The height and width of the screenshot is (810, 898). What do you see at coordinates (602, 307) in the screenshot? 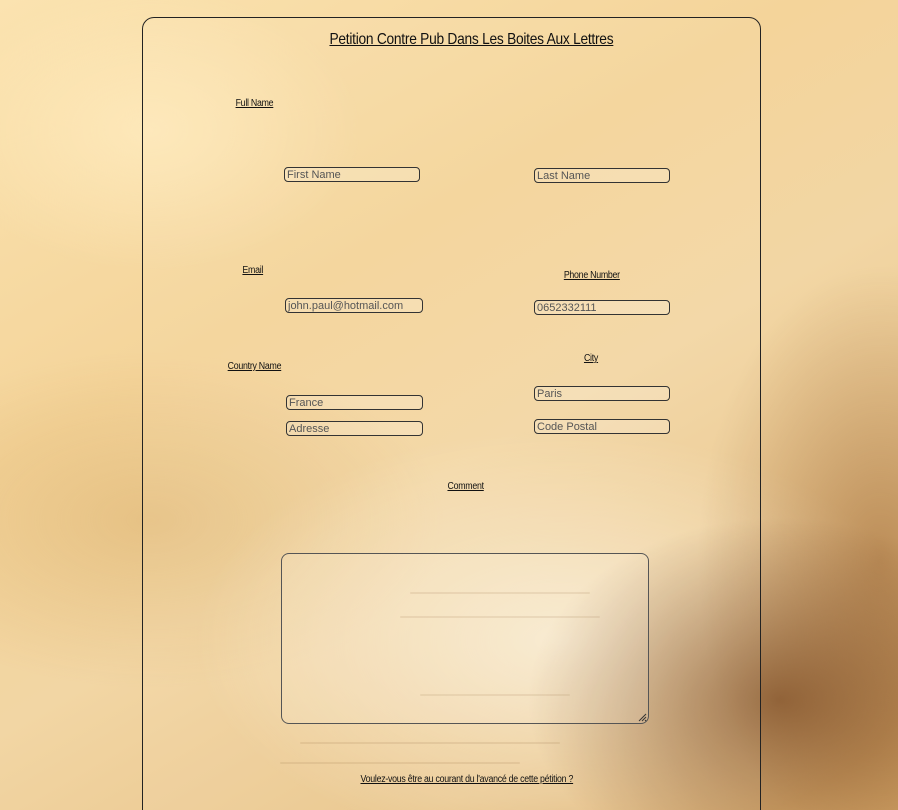
I see `phone-number-input` at bounding box center [602, 307].